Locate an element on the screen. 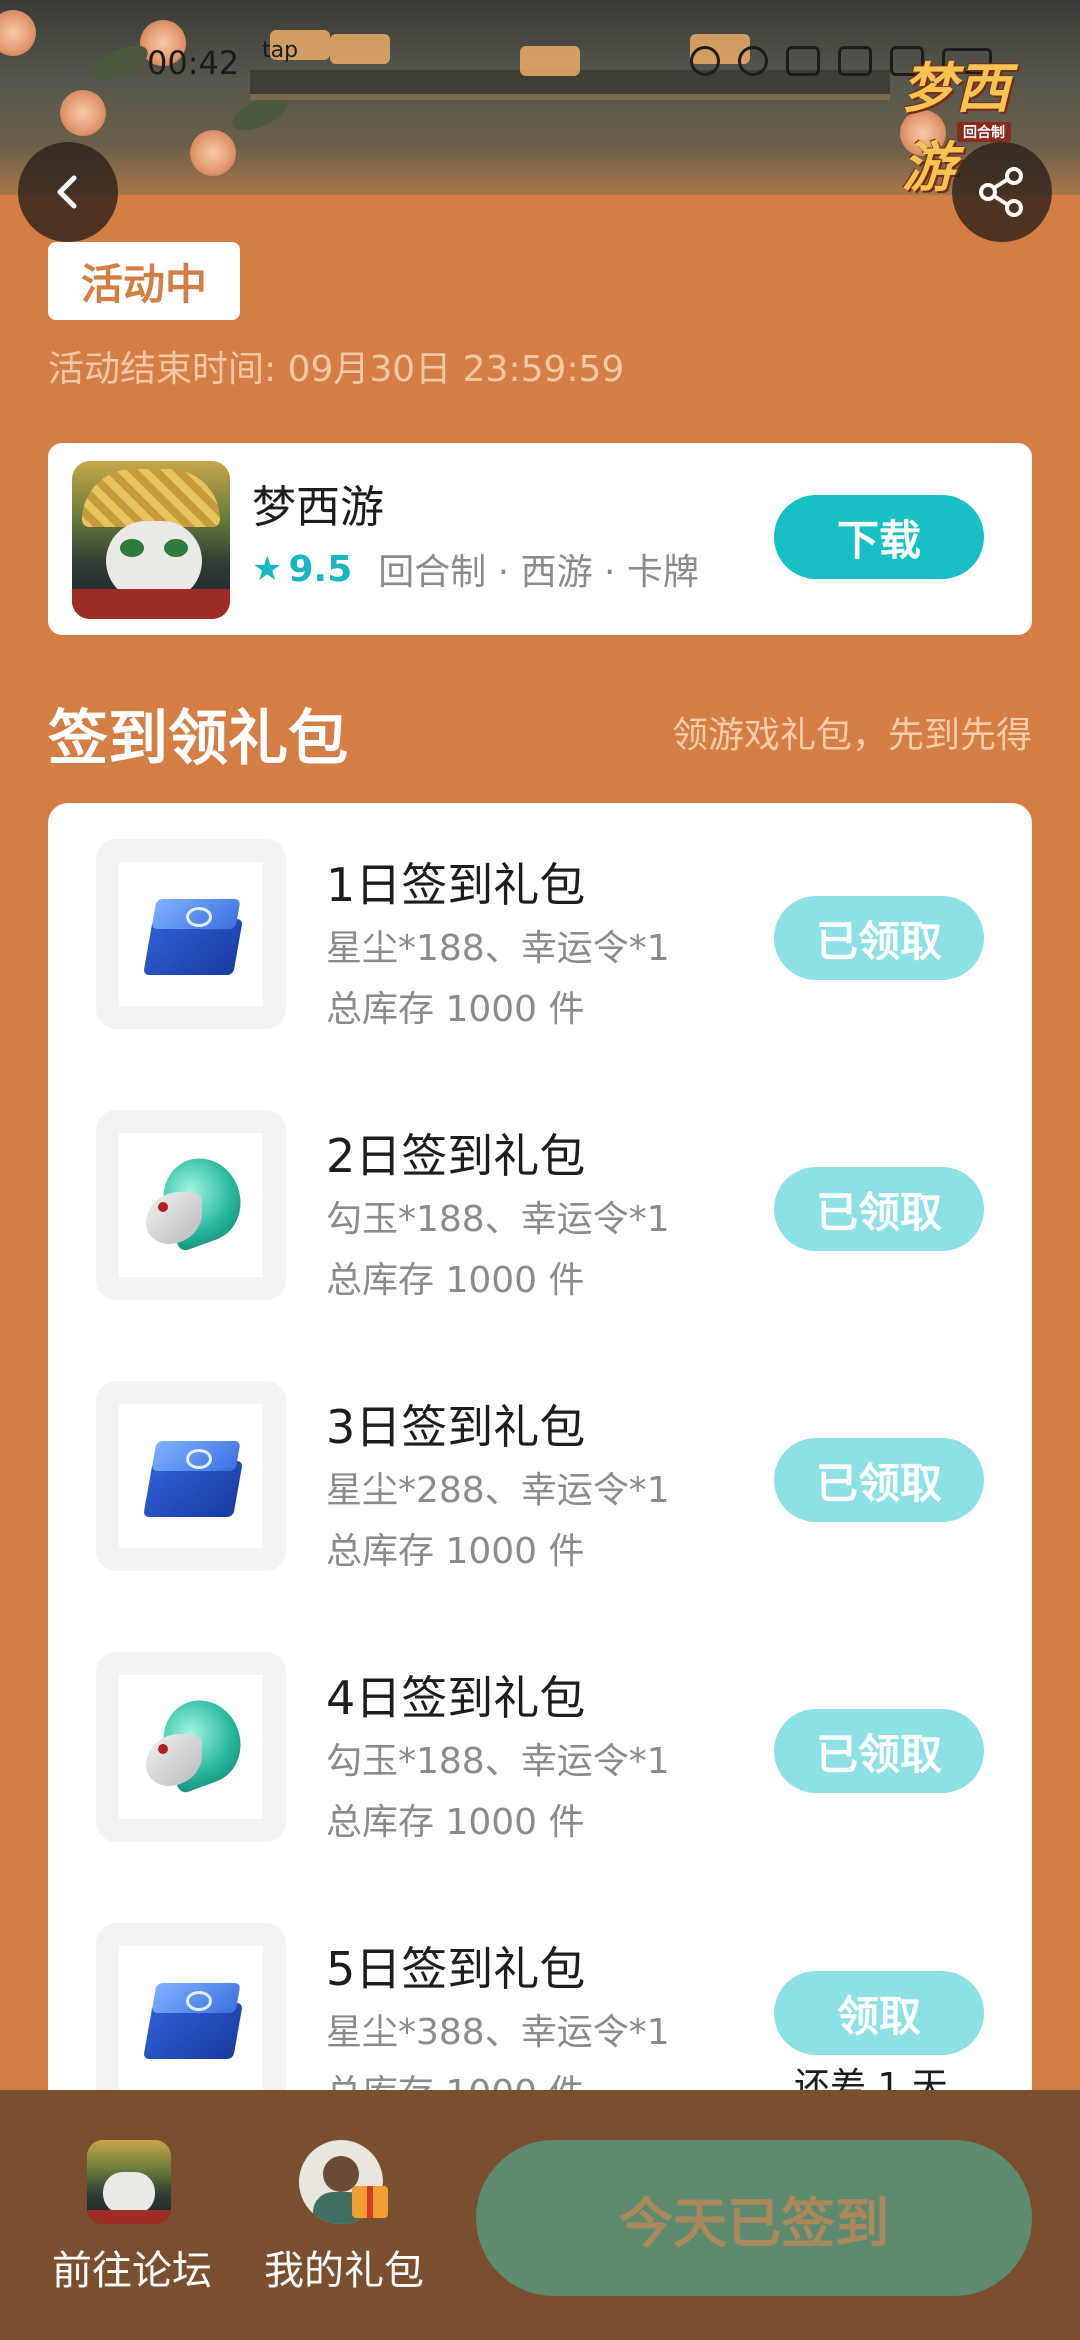 The height and width of the screenshot is (2340, 1080). chevron-left-icon is located at coordinates (67, 192).